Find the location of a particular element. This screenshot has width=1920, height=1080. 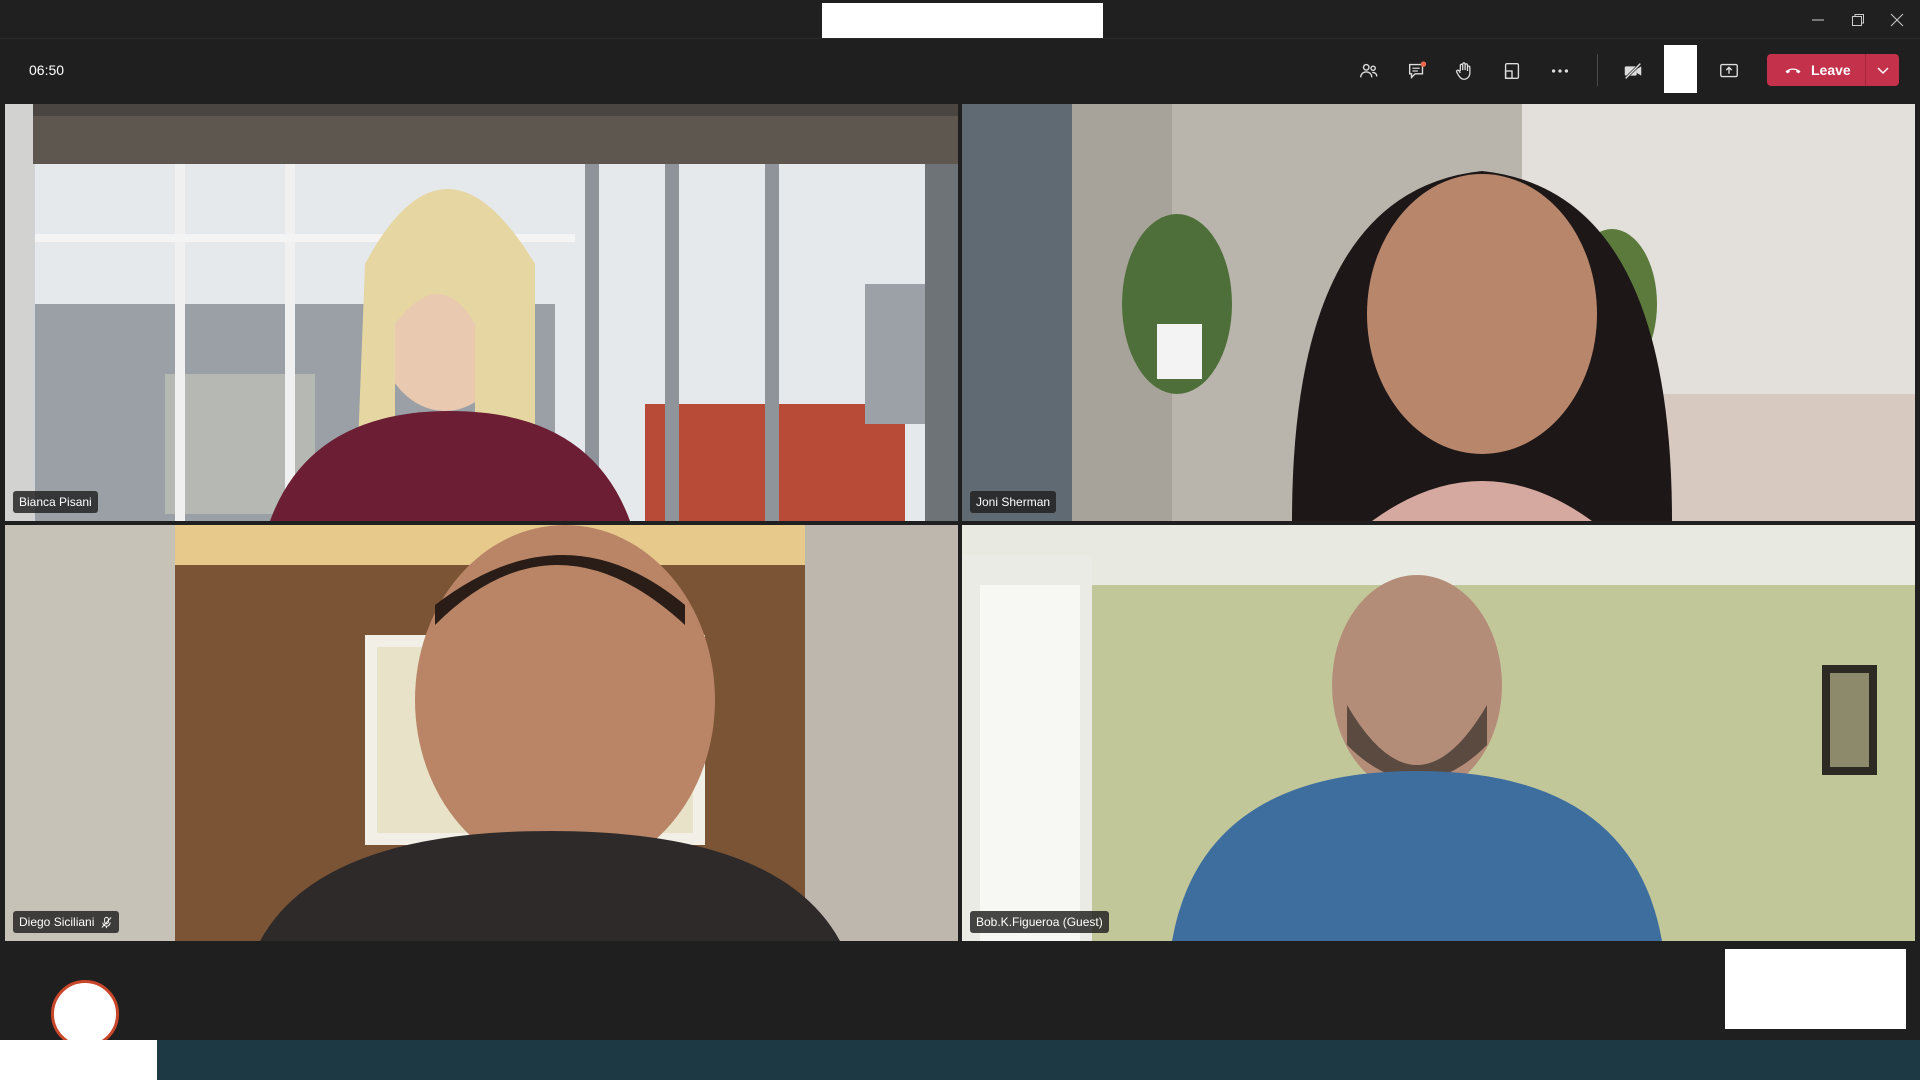

participant-name: Diego Siciliani is located at coordinates (57, 922).